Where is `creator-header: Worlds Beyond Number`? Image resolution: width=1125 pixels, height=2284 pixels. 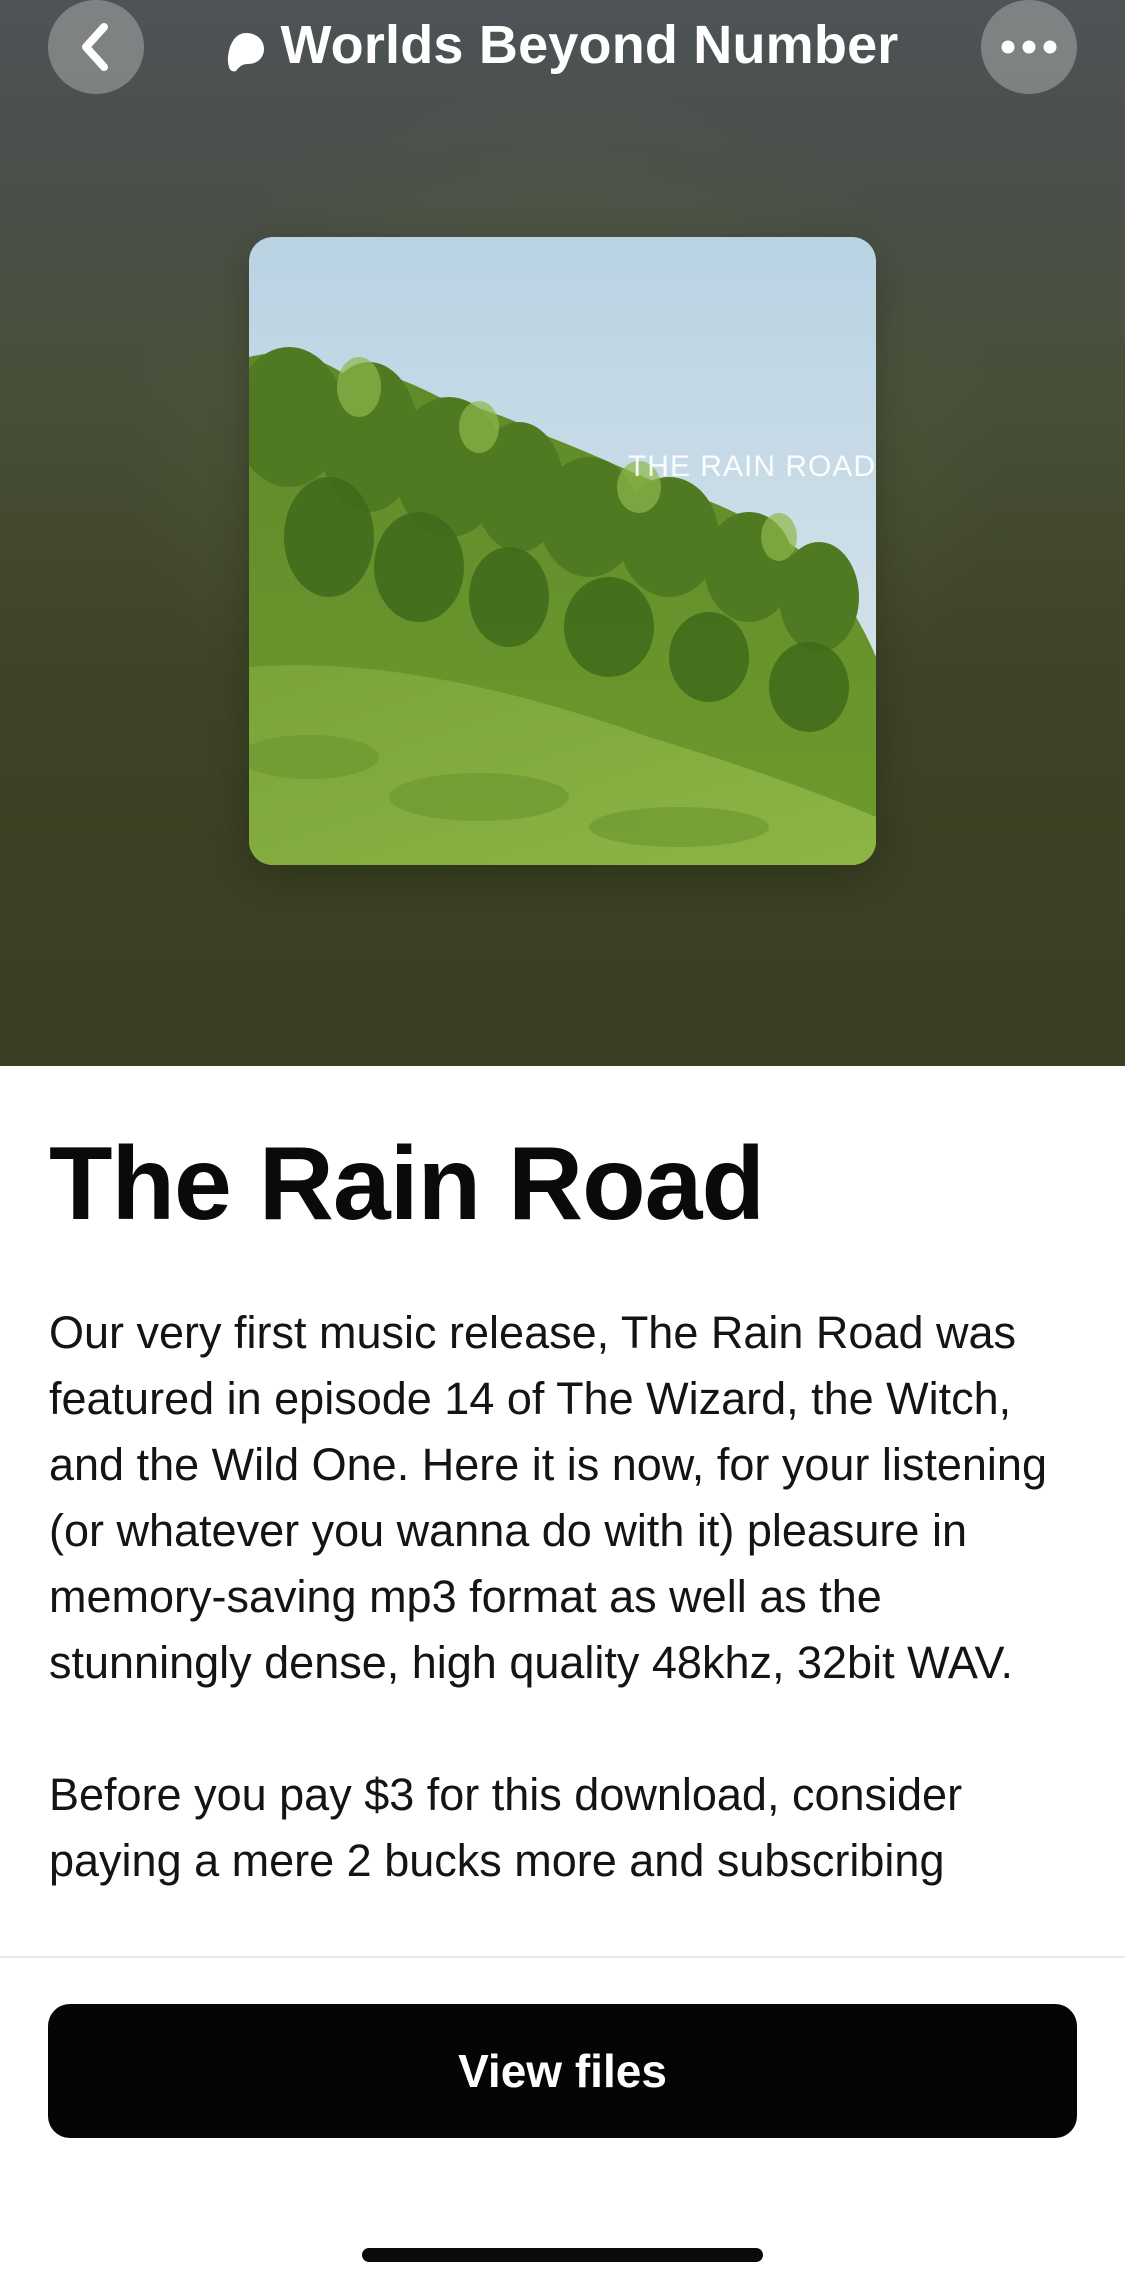 creator-header: Worlds Beyond Number is located at coordinates (562, 45).